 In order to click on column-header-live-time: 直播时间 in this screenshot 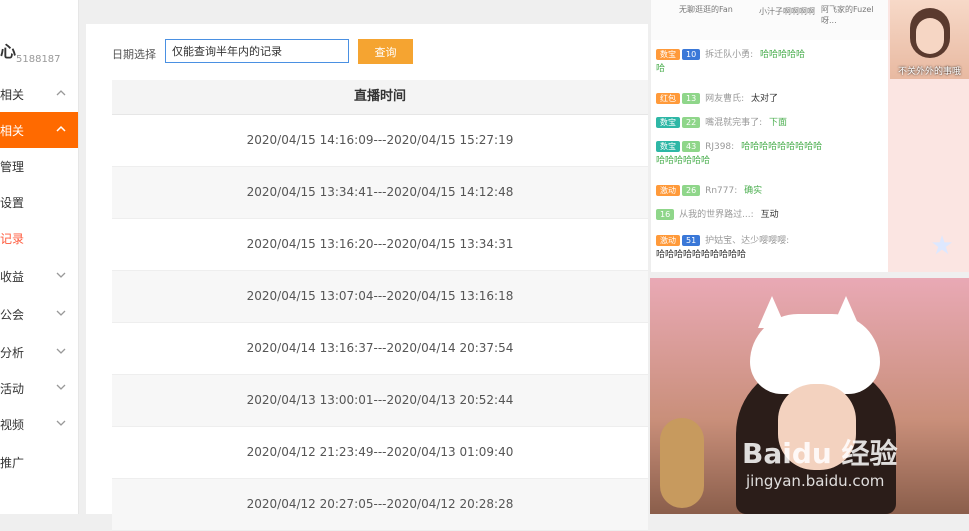, I will do `click(380, 97)`.